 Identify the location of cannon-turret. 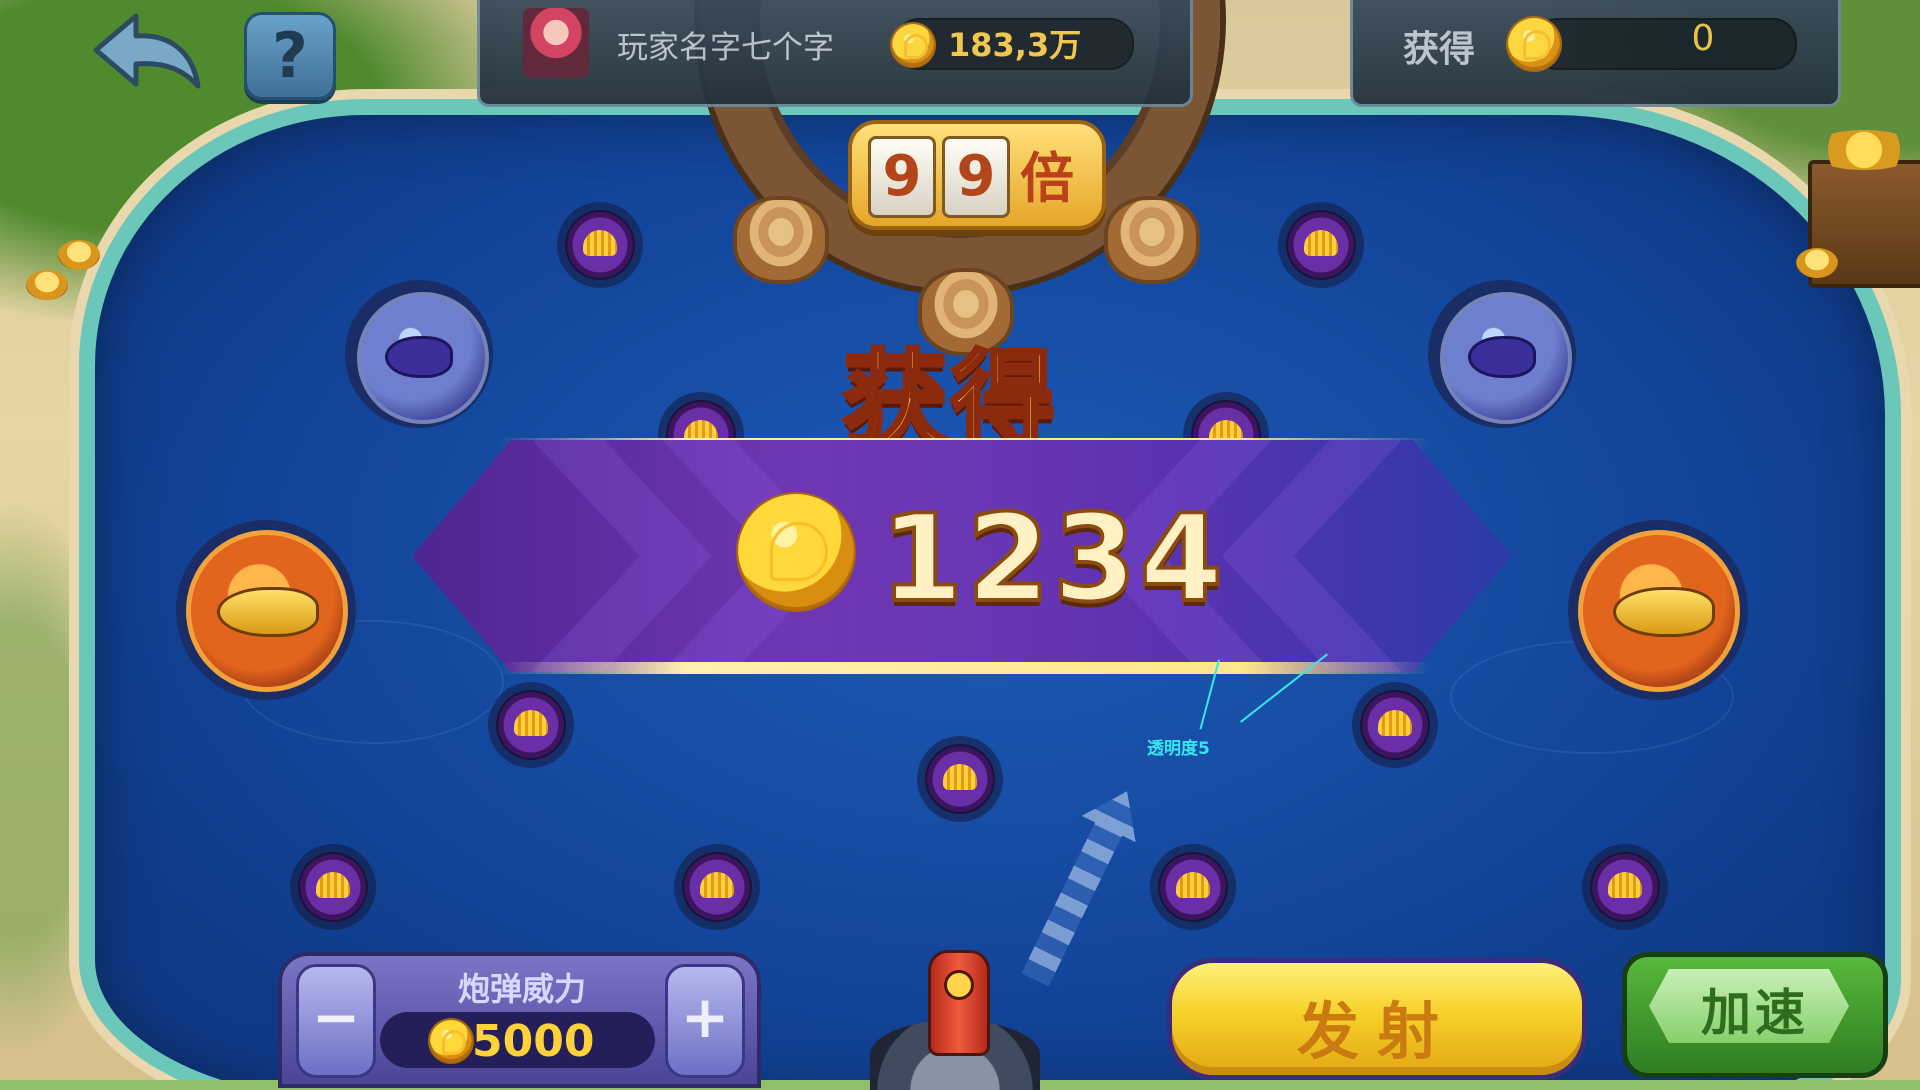
(959, 1003).